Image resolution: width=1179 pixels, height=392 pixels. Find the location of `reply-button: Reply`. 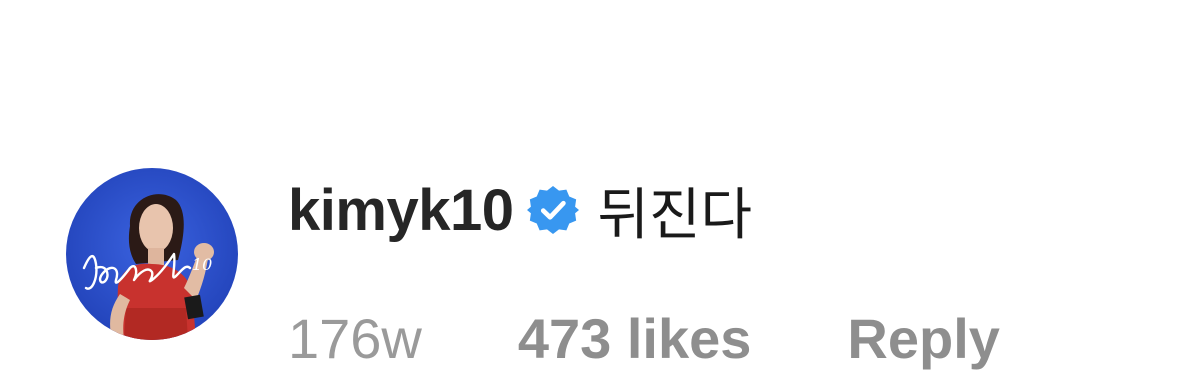

reply-button: Reply is located at coordinates (923, 338).